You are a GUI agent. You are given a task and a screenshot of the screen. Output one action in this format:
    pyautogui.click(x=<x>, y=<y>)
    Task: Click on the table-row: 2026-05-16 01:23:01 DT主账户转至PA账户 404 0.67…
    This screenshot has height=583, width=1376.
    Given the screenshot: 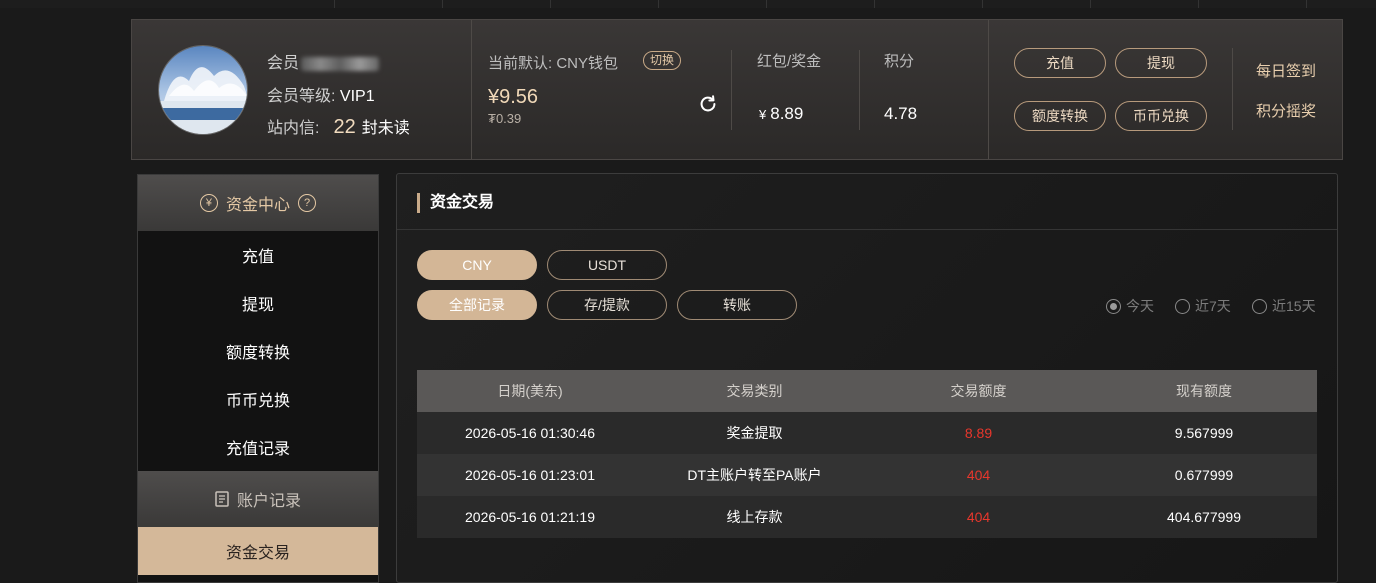 What is the action you would take?
    pyautogui.click(x=867, y=475)
    